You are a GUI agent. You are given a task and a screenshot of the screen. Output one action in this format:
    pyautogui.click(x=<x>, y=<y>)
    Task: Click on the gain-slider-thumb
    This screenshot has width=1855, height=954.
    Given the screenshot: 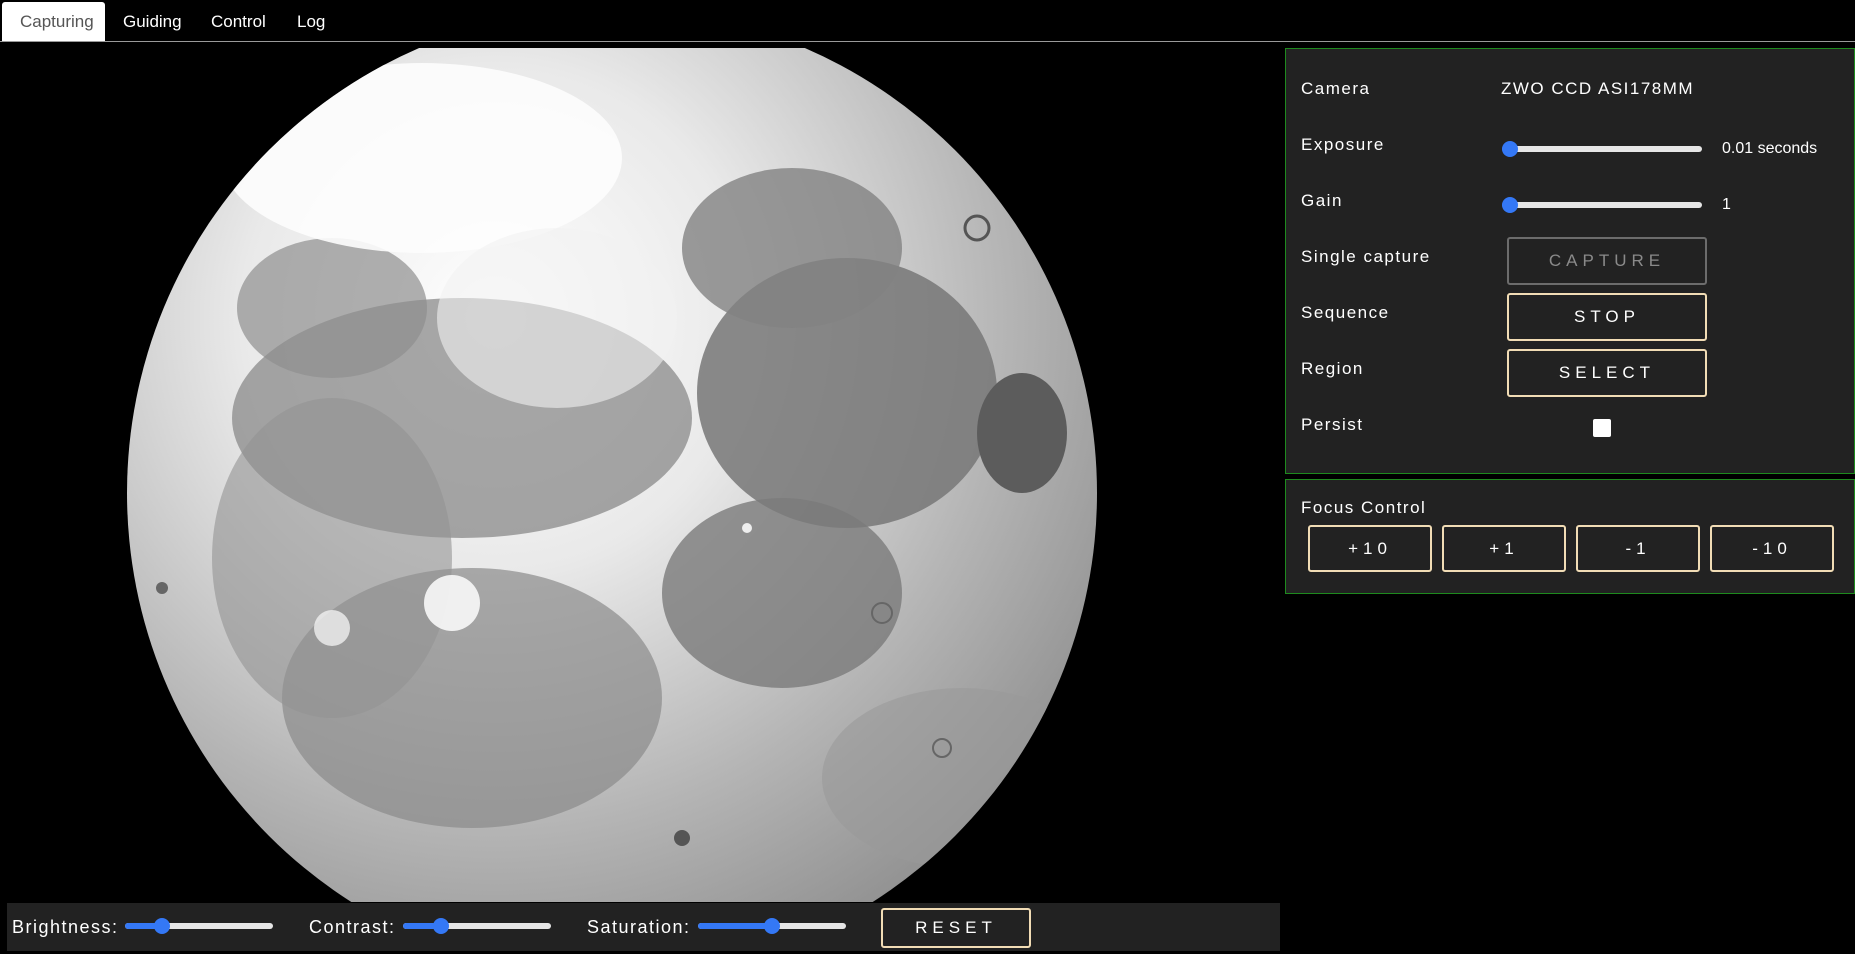 What is the action you would take?
    pyautogui.click(x=1510, y=205)
    